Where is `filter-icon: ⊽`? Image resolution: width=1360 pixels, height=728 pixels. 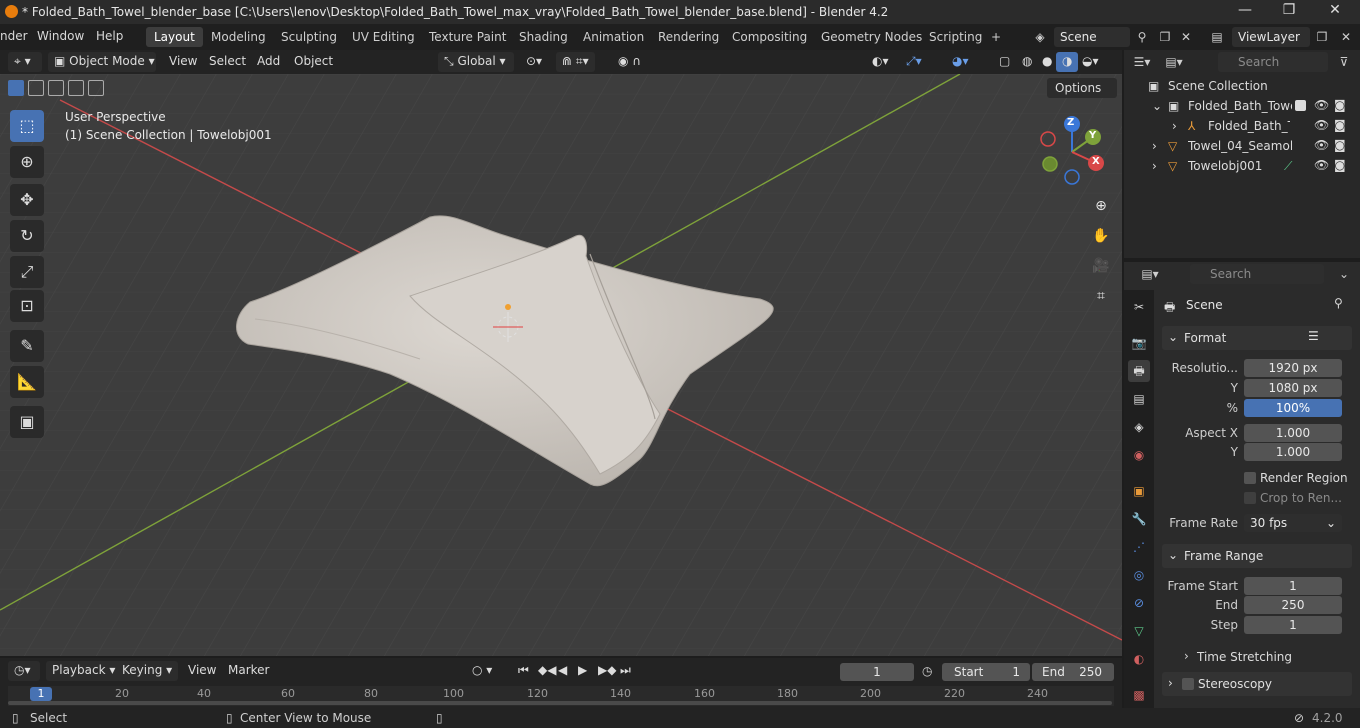
filter-icon: ⊽ is located at coordinates (1344, 62).